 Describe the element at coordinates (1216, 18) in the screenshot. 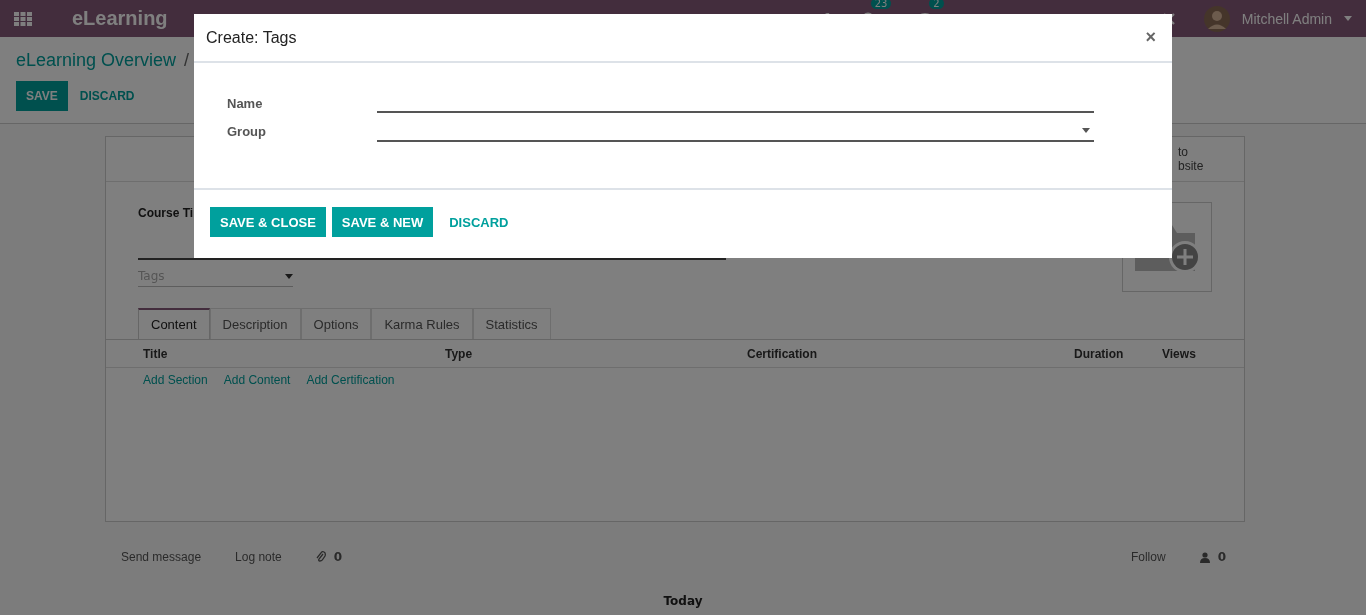

I see `avatar-icon` at that location.